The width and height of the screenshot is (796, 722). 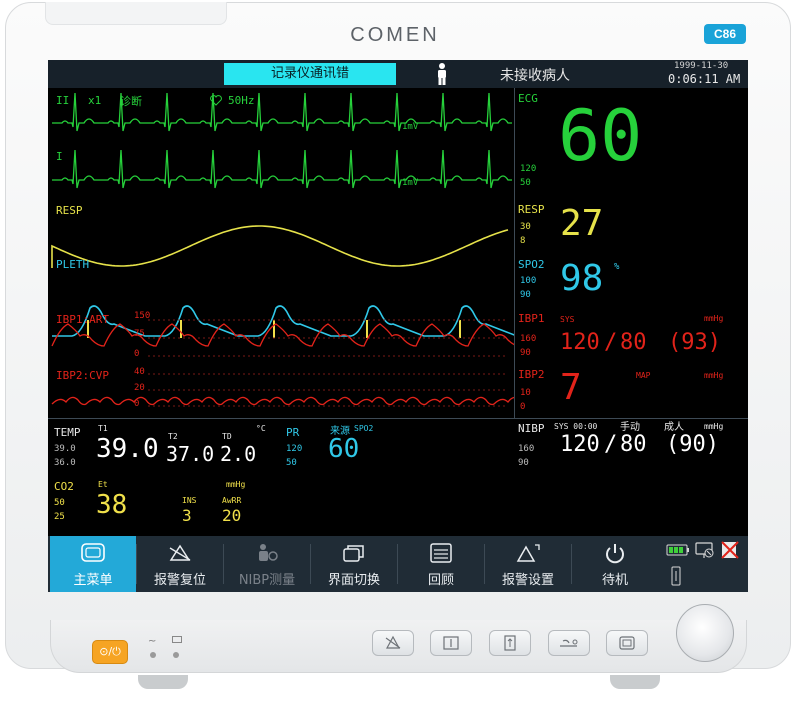 I want to click on status-bar: 记录仪通讯错 未接收病人 1999-11-30 0:06:11 AM, so click(x=398, y=74).